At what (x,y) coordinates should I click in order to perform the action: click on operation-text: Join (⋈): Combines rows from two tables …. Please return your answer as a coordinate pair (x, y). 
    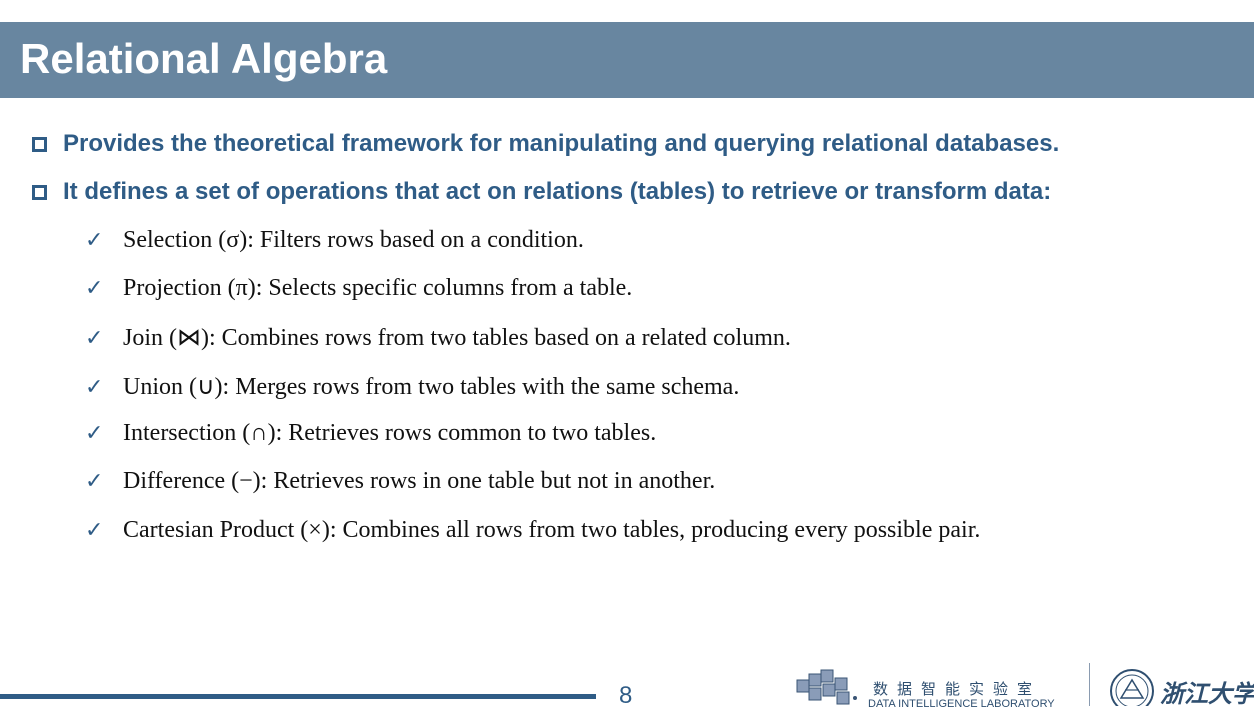
    Looking at the image, I should click on (457, 338).